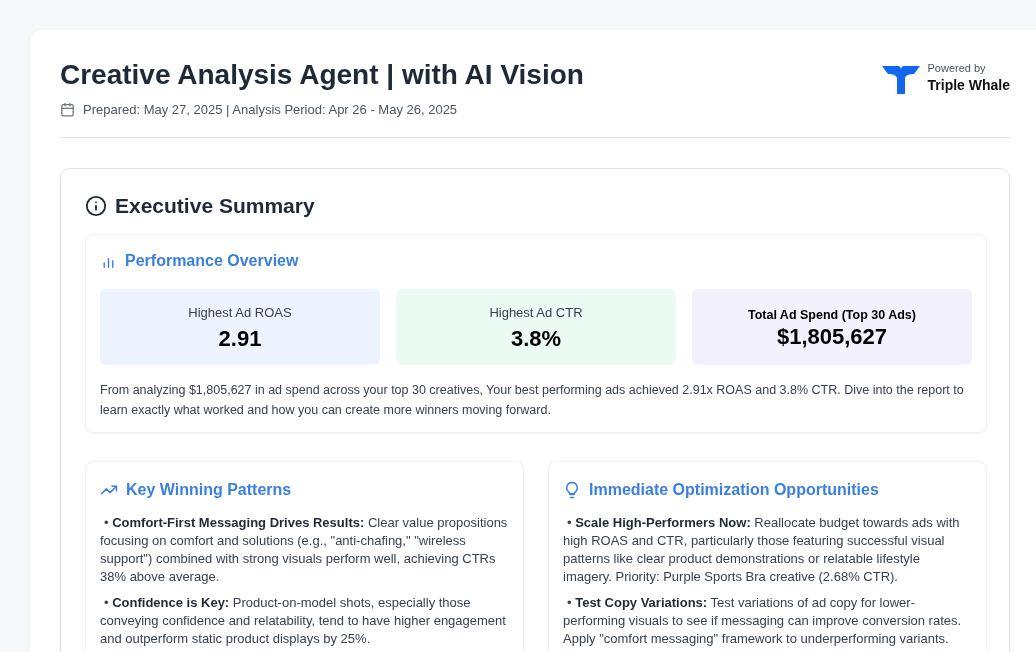  Describe the element at coordinates (270, 109) in the screenshot. I see `report-subtitle: Prepared: May 27, 2025 | Analysis Period: Apr 26 - May 26, 2025` at that location.